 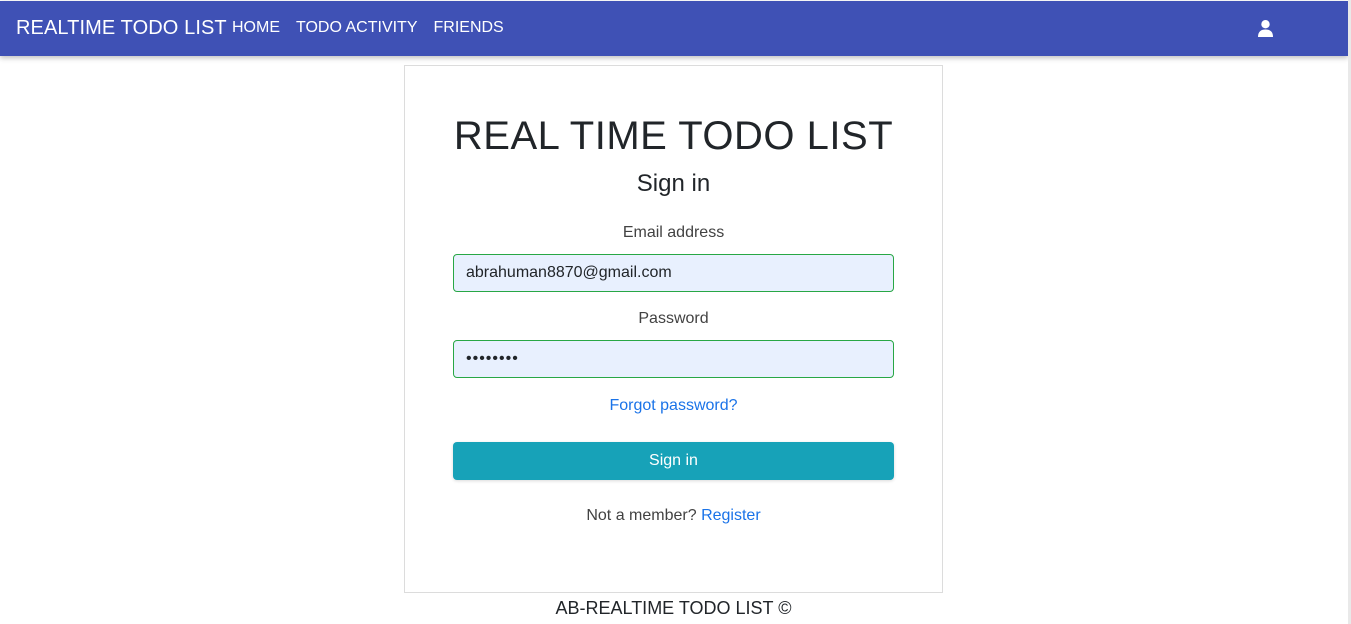 I want to click on page-title: REAL TIME TODO LIST, so click(x=673, y=136).